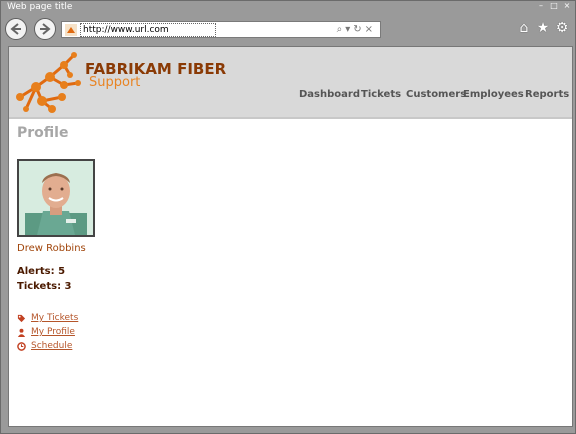 This screenshot has height=434, width=576. I want to click on nav-tickets: Tickets, so click(381, 94).